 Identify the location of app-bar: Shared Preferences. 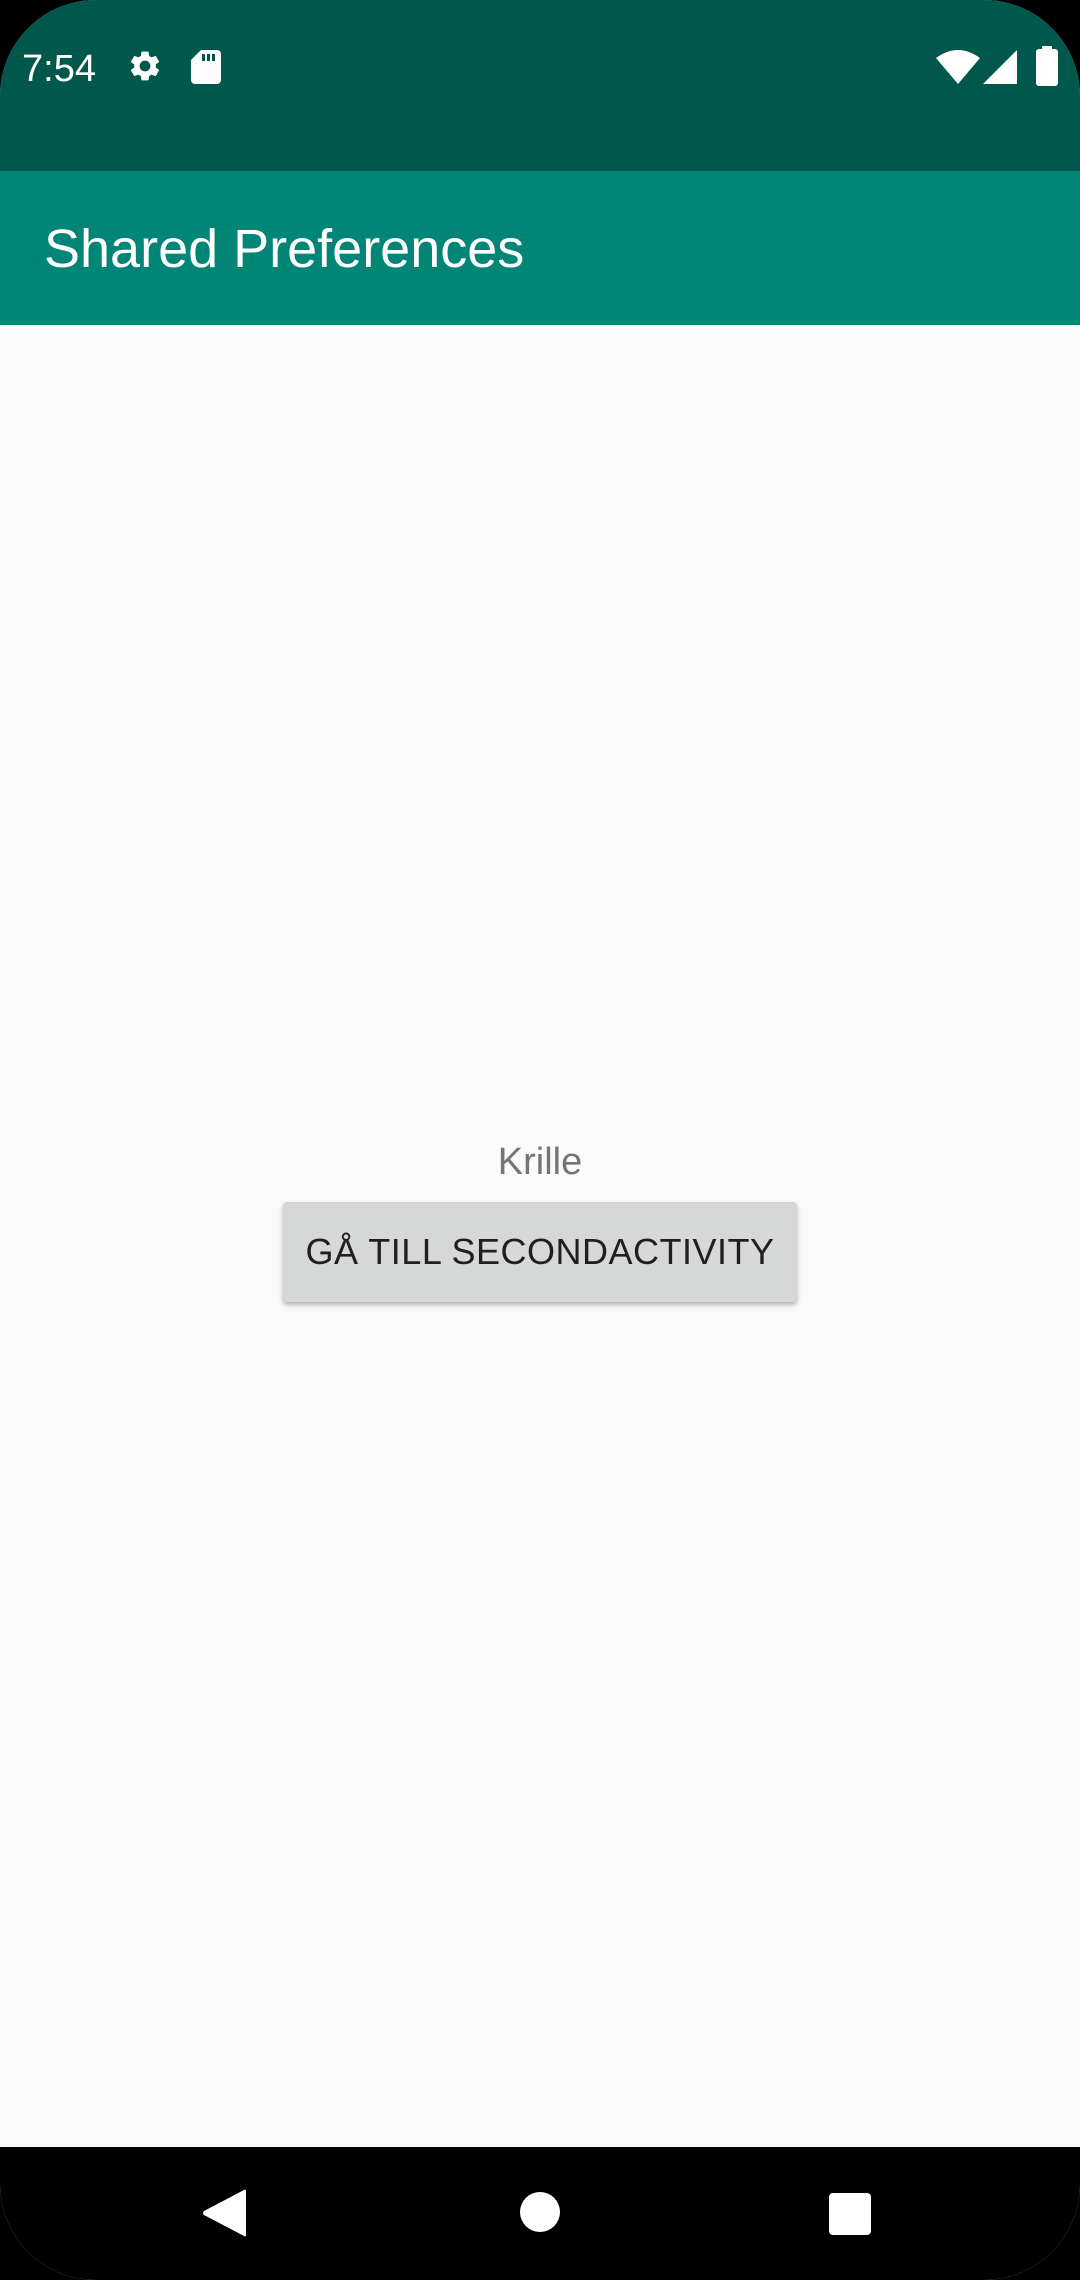
(540, 248).